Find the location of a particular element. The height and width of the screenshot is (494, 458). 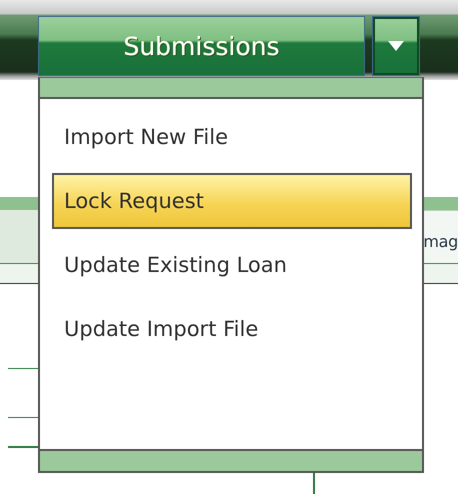

caret-icon is located at coordinates (396, 46).